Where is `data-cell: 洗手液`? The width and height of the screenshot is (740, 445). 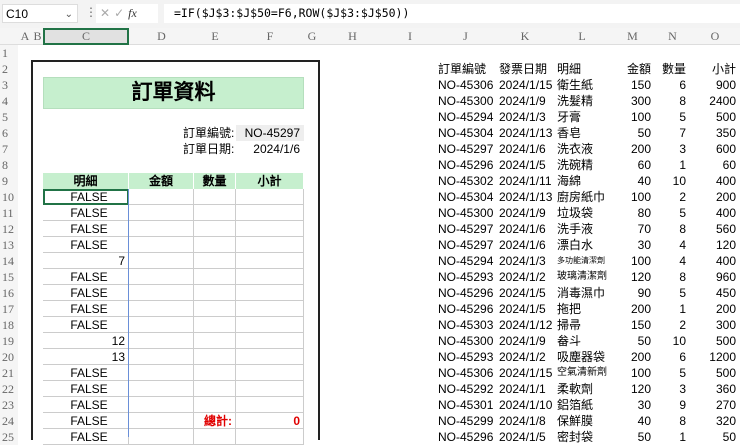 data-cell: 洗手液 is located at coordinates (583, 229).